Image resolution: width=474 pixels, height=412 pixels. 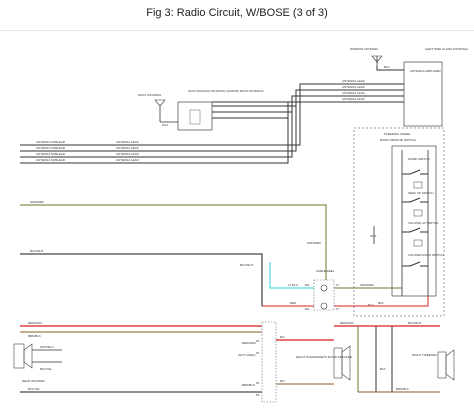 I want to click on door-speaker-icon, so click(x=346, y=363).